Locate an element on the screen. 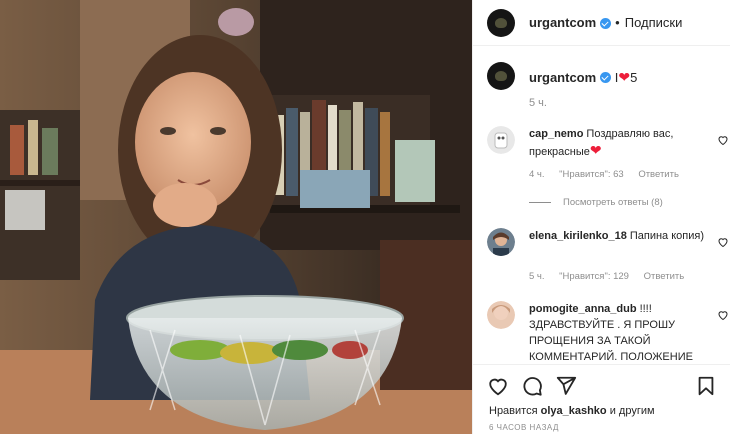 This screenshot has width=730, height=434. comment-likes-count: "Нравится": 129 is located at coordinates (594, 276).